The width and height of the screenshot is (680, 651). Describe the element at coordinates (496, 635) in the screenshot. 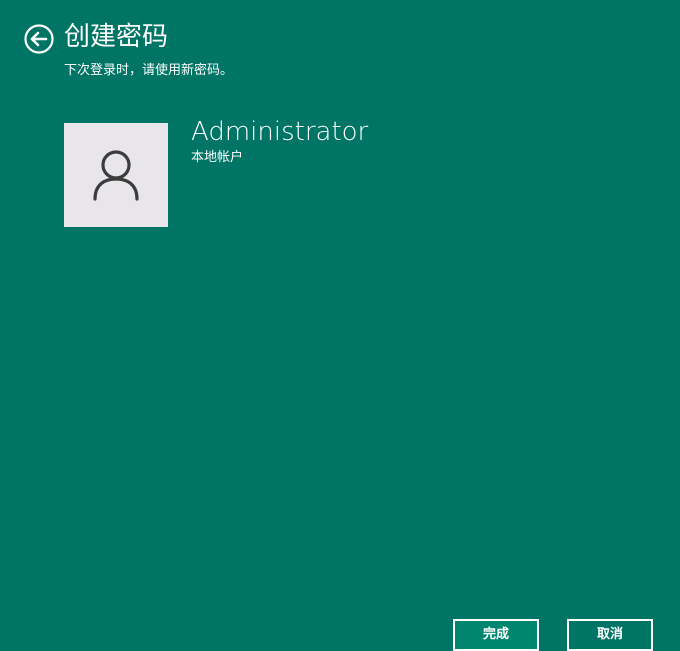

I see `finish-button: 完成` at that location.